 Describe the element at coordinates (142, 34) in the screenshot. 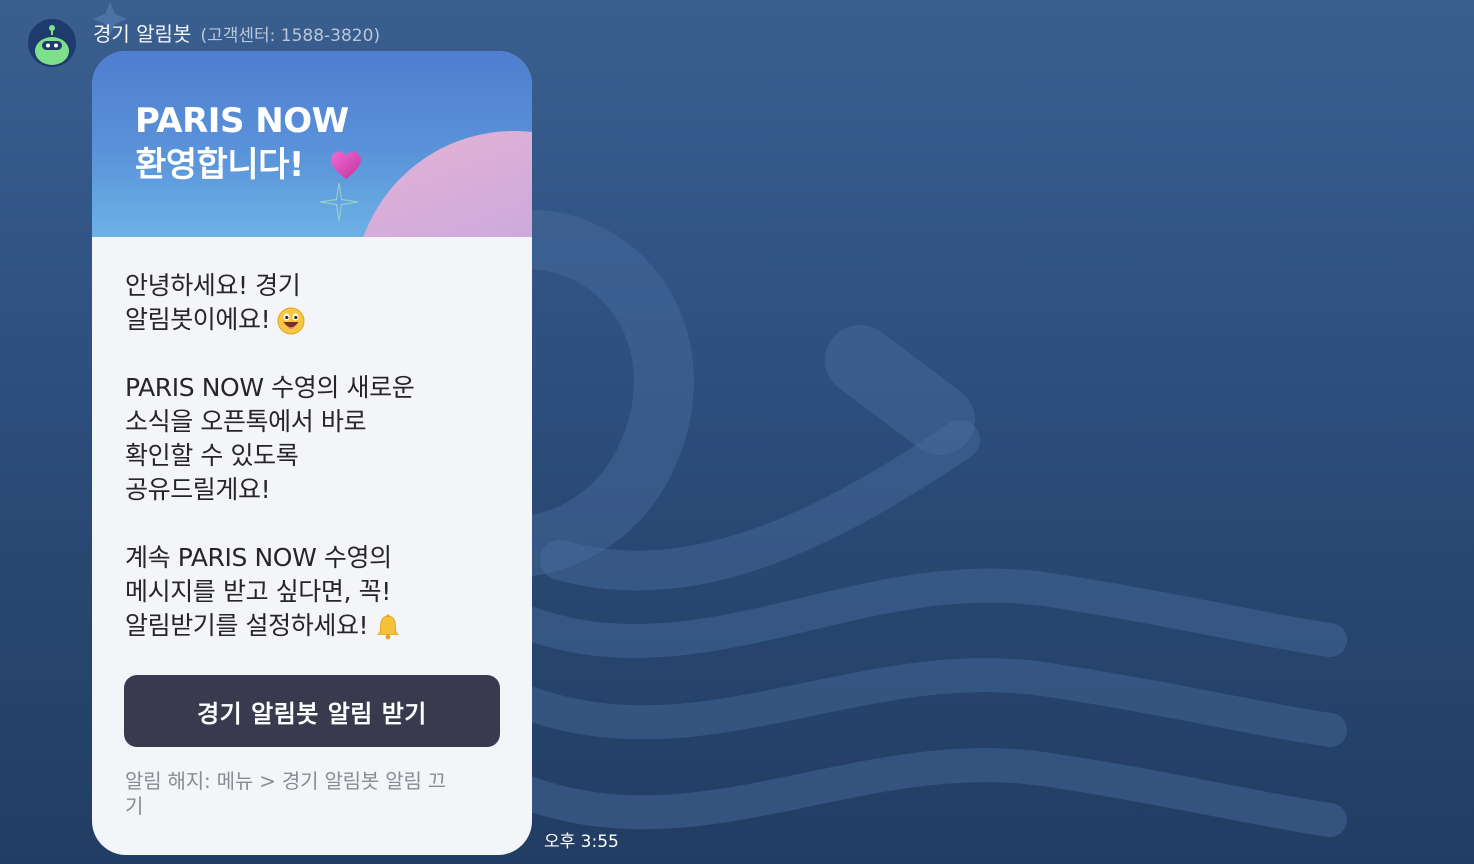

I see `sender-name: 경기 알림봇` at that location.